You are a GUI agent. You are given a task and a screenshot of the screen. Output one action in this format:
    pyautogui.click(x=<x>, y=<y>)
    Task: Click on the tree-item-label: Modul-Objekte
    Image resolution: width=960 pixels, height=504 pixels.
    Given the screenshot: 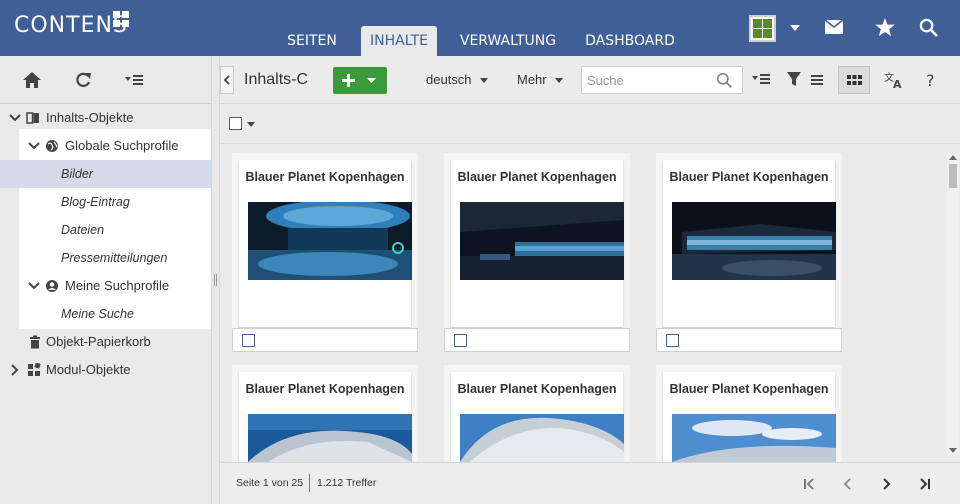 What is the action you would take?
    pyautogui.click(x=88, y=369)
    